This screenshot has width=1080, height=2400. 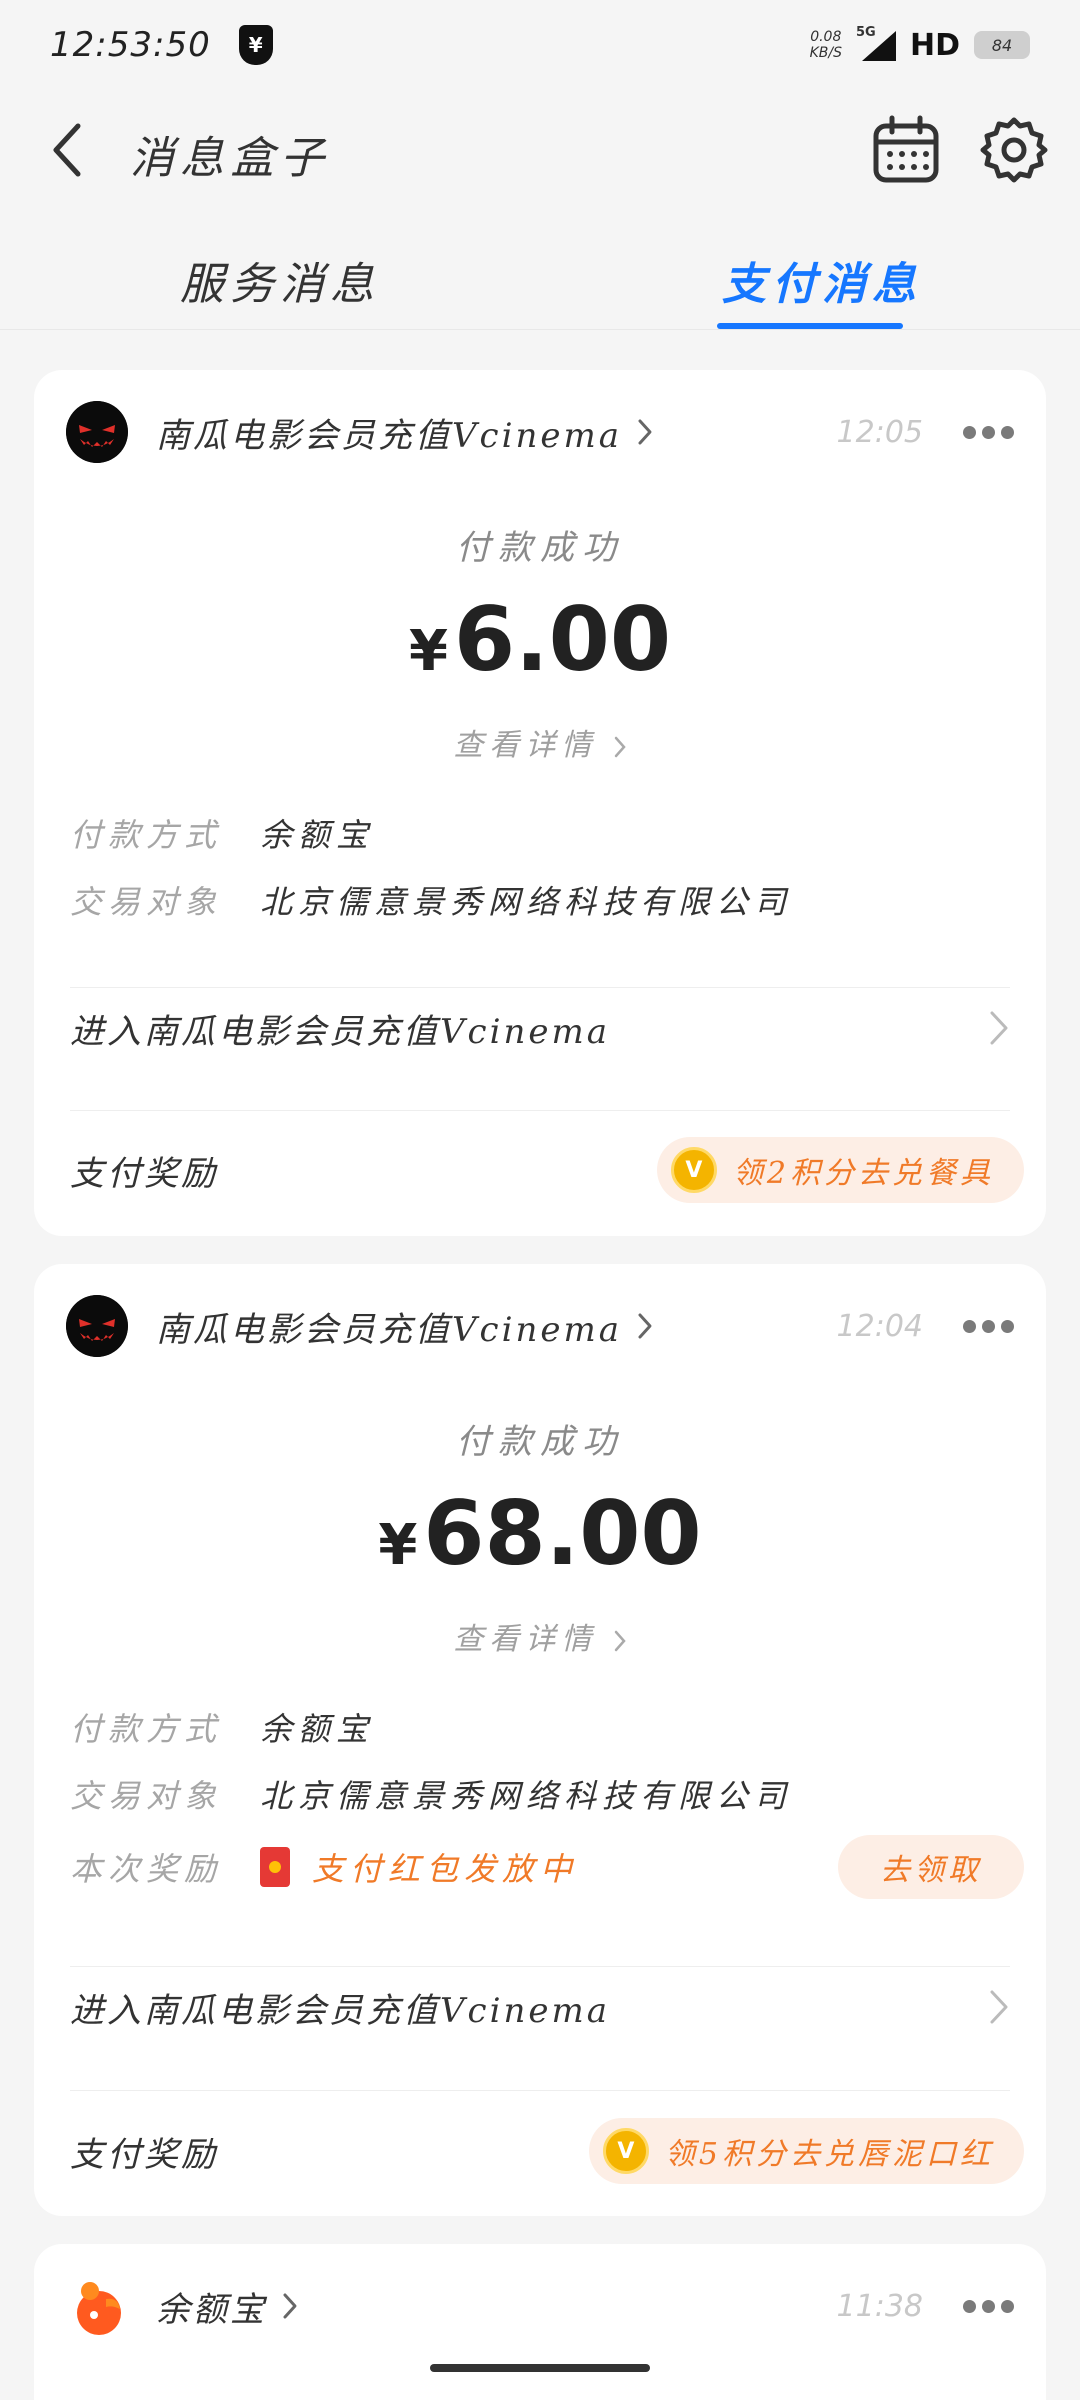 I want to click on back-button, so click(x=68, y=150).